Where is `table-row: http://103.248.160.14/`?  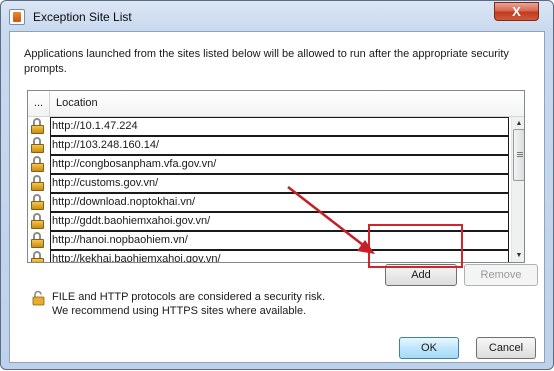
table-row: http://103.248.160.14/ is located at coordinates (268, 145).